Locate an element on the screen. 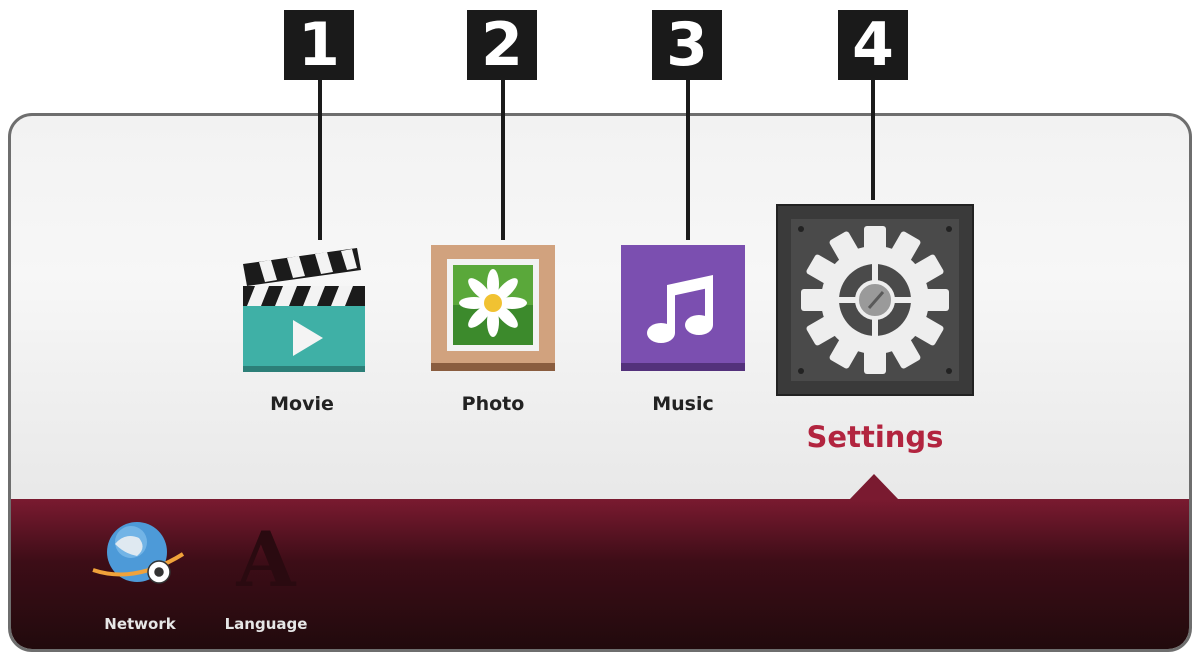 The width and height of the screenshot is (1196, 655). callout-4-leader is located at coordinates (873, 140).